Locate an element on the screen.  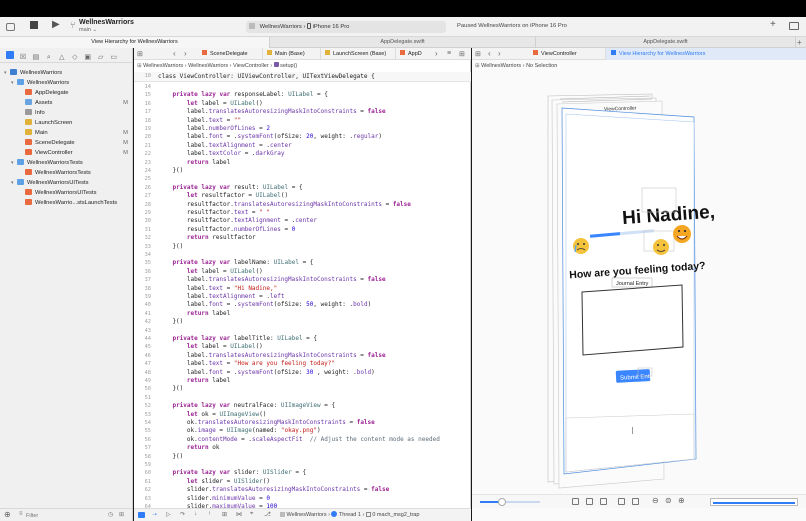
symbol-icon: ▤ is located at coordinates (36, 58).